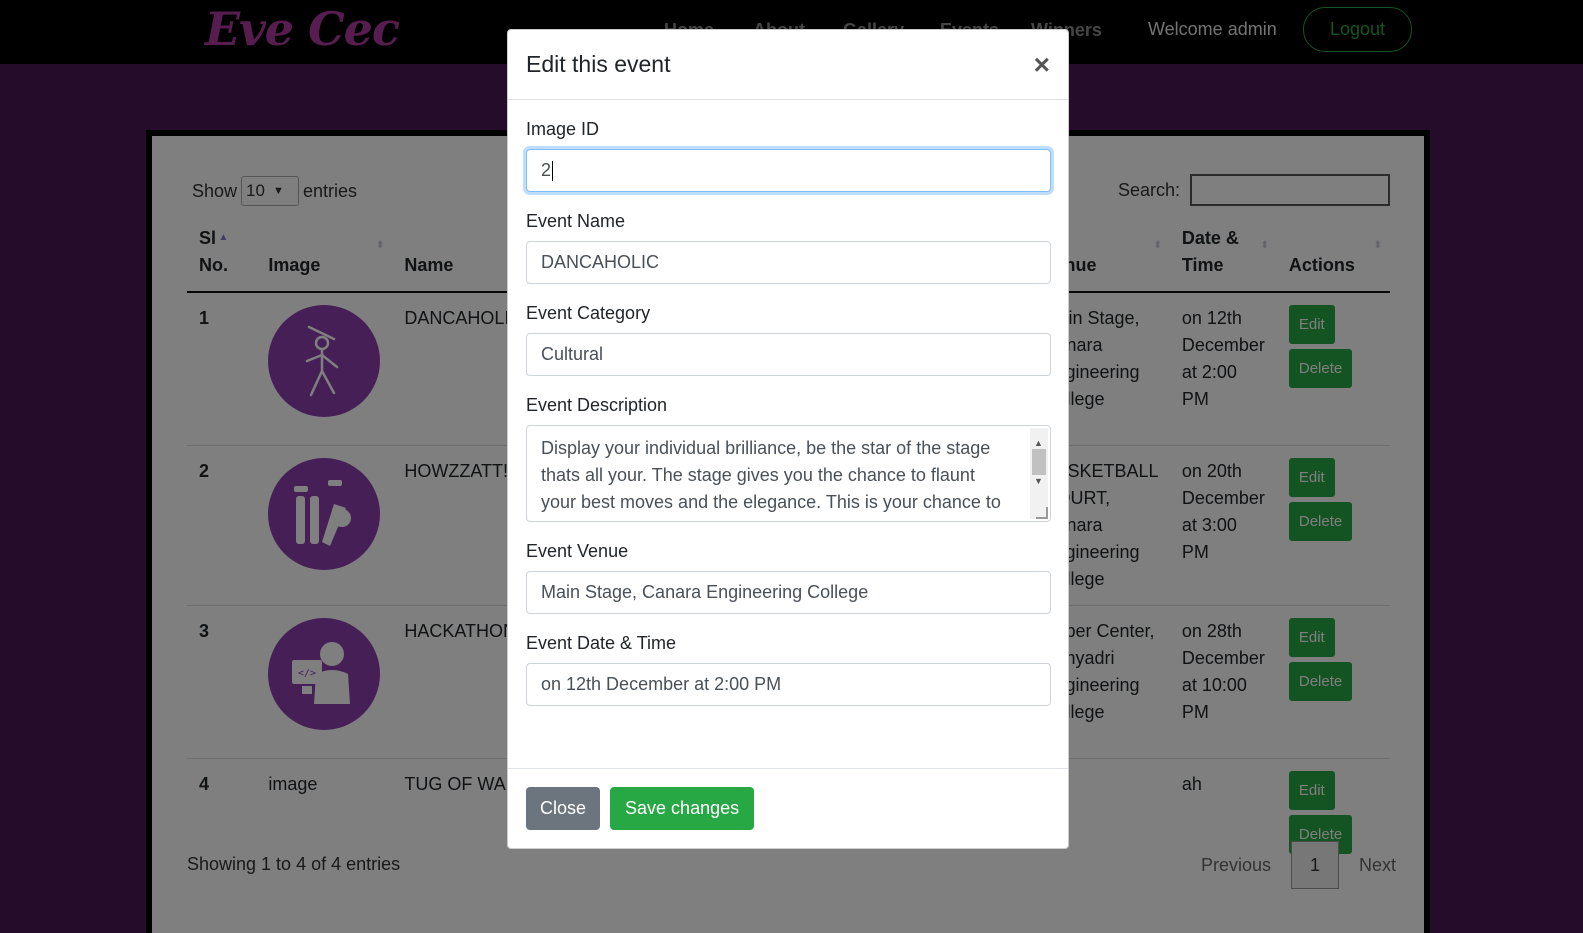  What do you see at coordinates (546, 170) in the screenshot?
I see `image-id-value: 2` at bounding box center [546, 170].